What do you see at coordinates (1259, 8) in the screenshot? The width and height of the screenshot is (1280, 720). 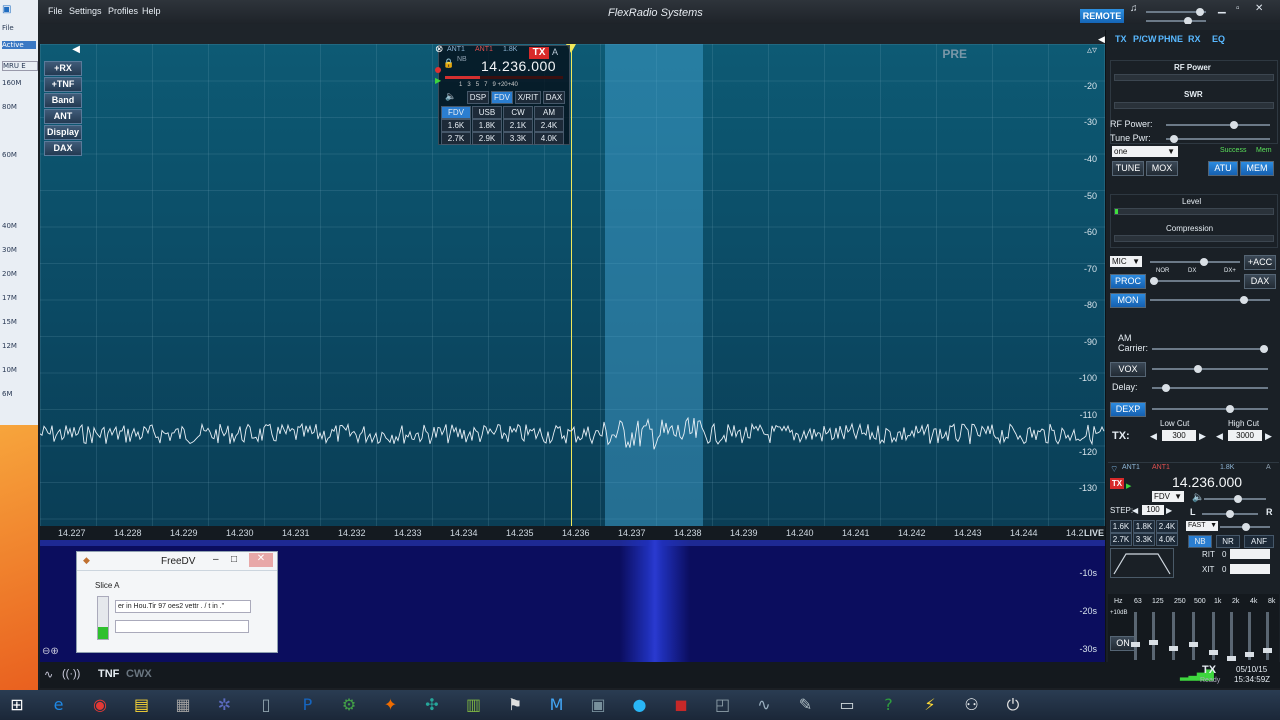 I see `close-icon: ✕` at bounding box center [1259, 8].